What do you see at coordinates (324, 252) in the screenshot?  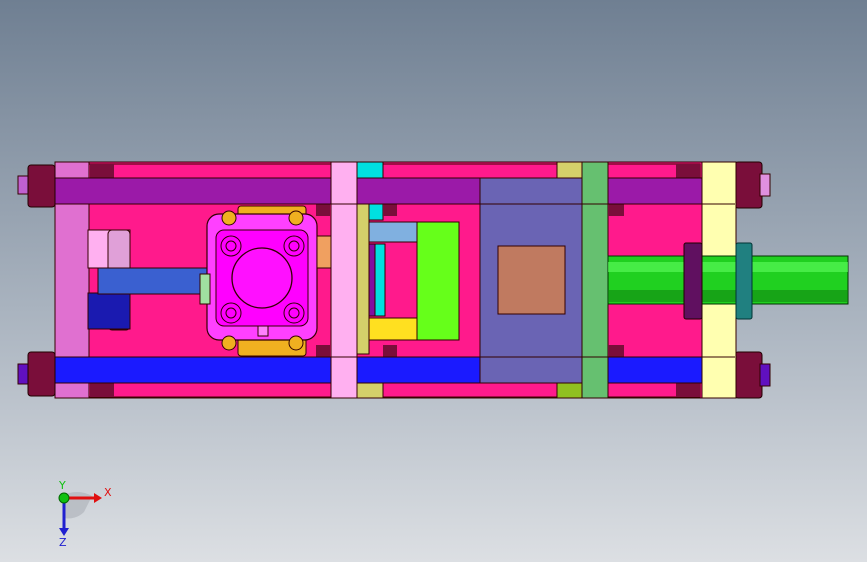 I see `spacer-block` at bounding box center [324, 252].